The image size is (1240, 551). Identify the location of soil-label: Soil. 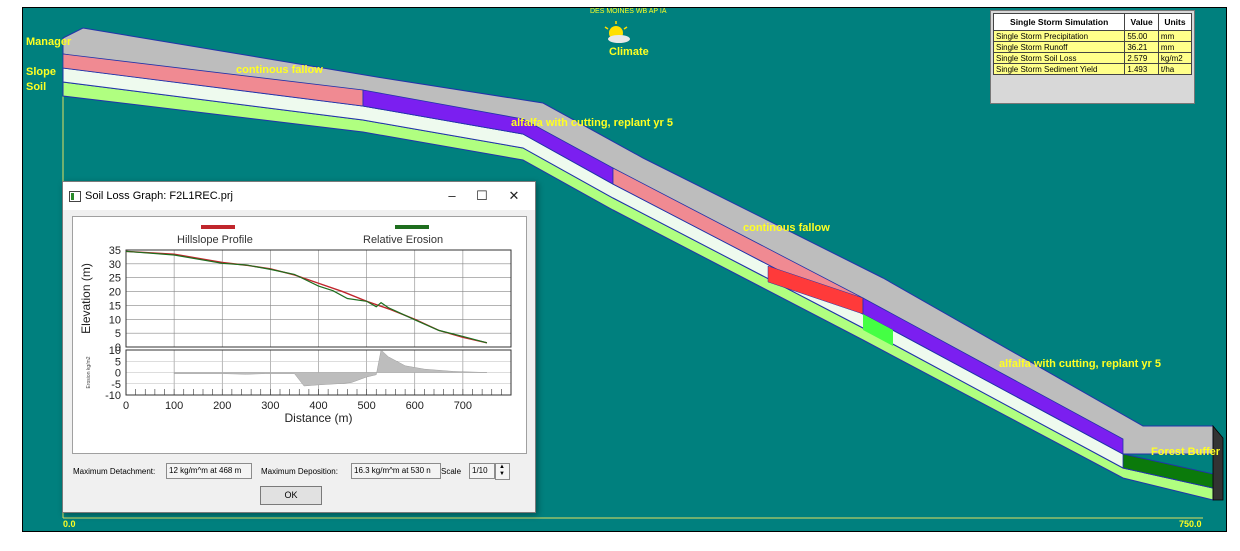
(36, 87).